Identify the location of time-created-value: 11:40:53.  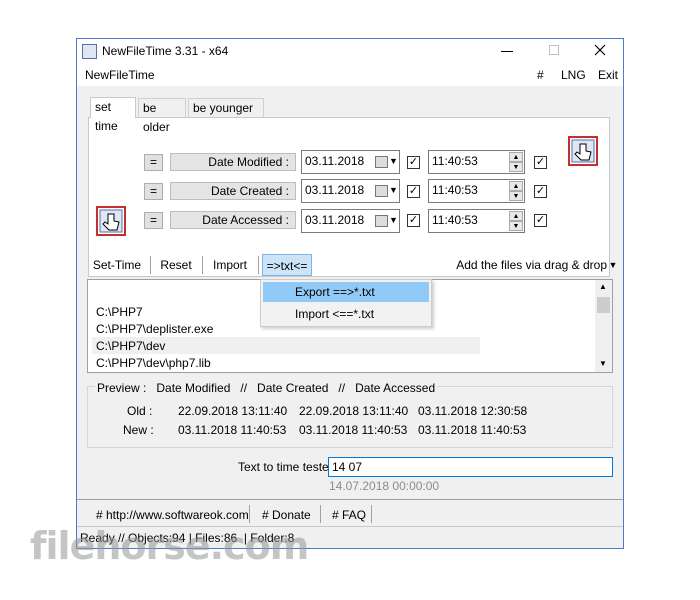
(455, 190).